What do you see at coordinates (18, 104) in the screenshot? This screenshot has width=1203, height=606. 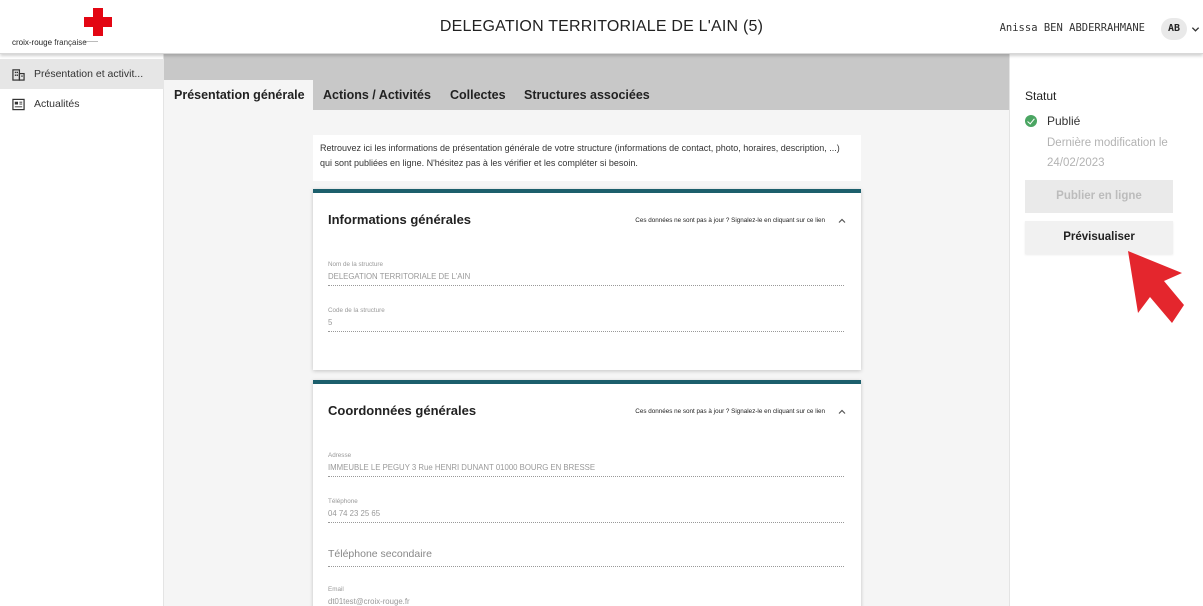 I see `newspaper-icon` at bounding box center [18, 104].